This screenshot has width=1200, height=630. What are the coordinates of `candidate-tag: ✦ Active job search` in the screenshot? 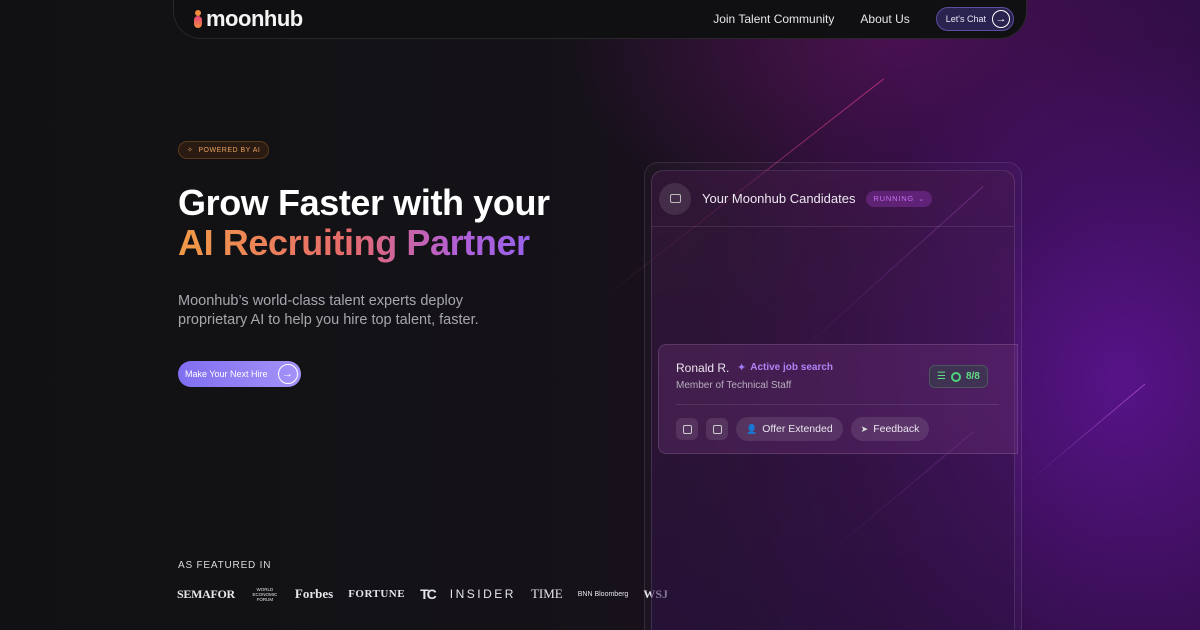 It's located at (785, 367).